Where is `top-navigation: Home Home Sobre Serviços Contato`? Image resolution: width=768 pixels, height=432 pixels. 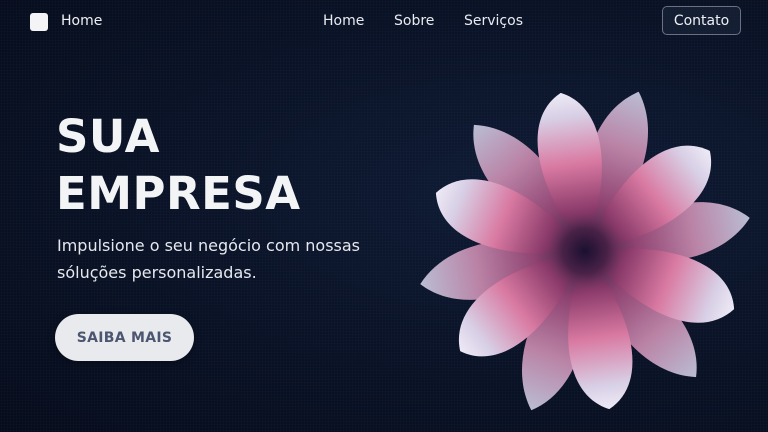
top-navigation: Home Home Sobre Serviços Contato is located at coordinates (384, 22).